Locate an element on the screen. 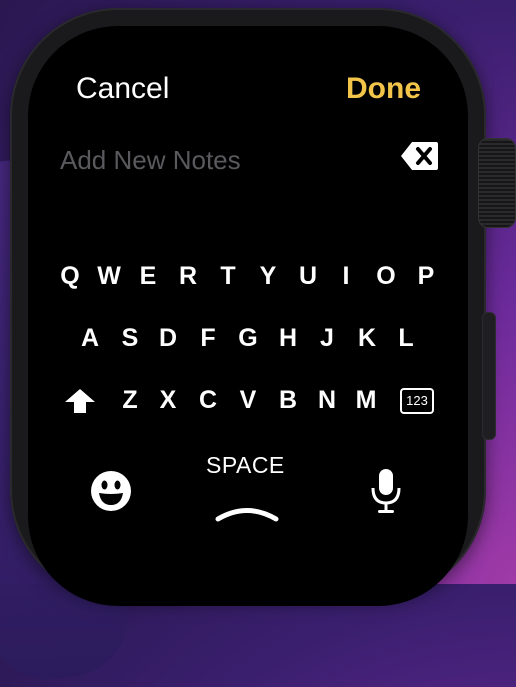 The width and height of the screenshot is (516, 687). key-o: O is located at coordinates (386, 276).